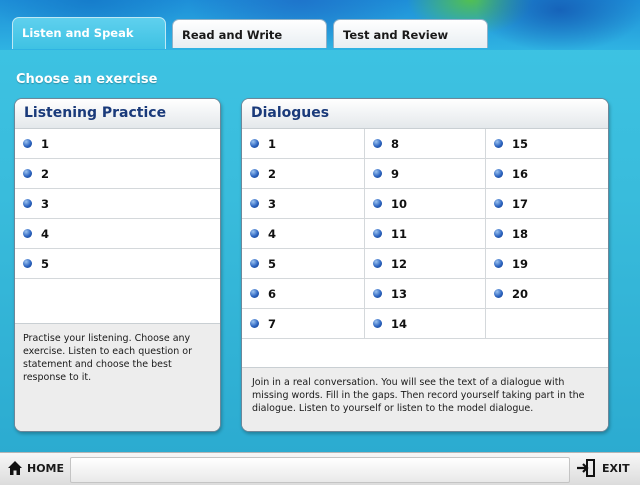 The width and height of the screenshot is (640, 485). I want to click on home-label: HOME, so click(46, 468).